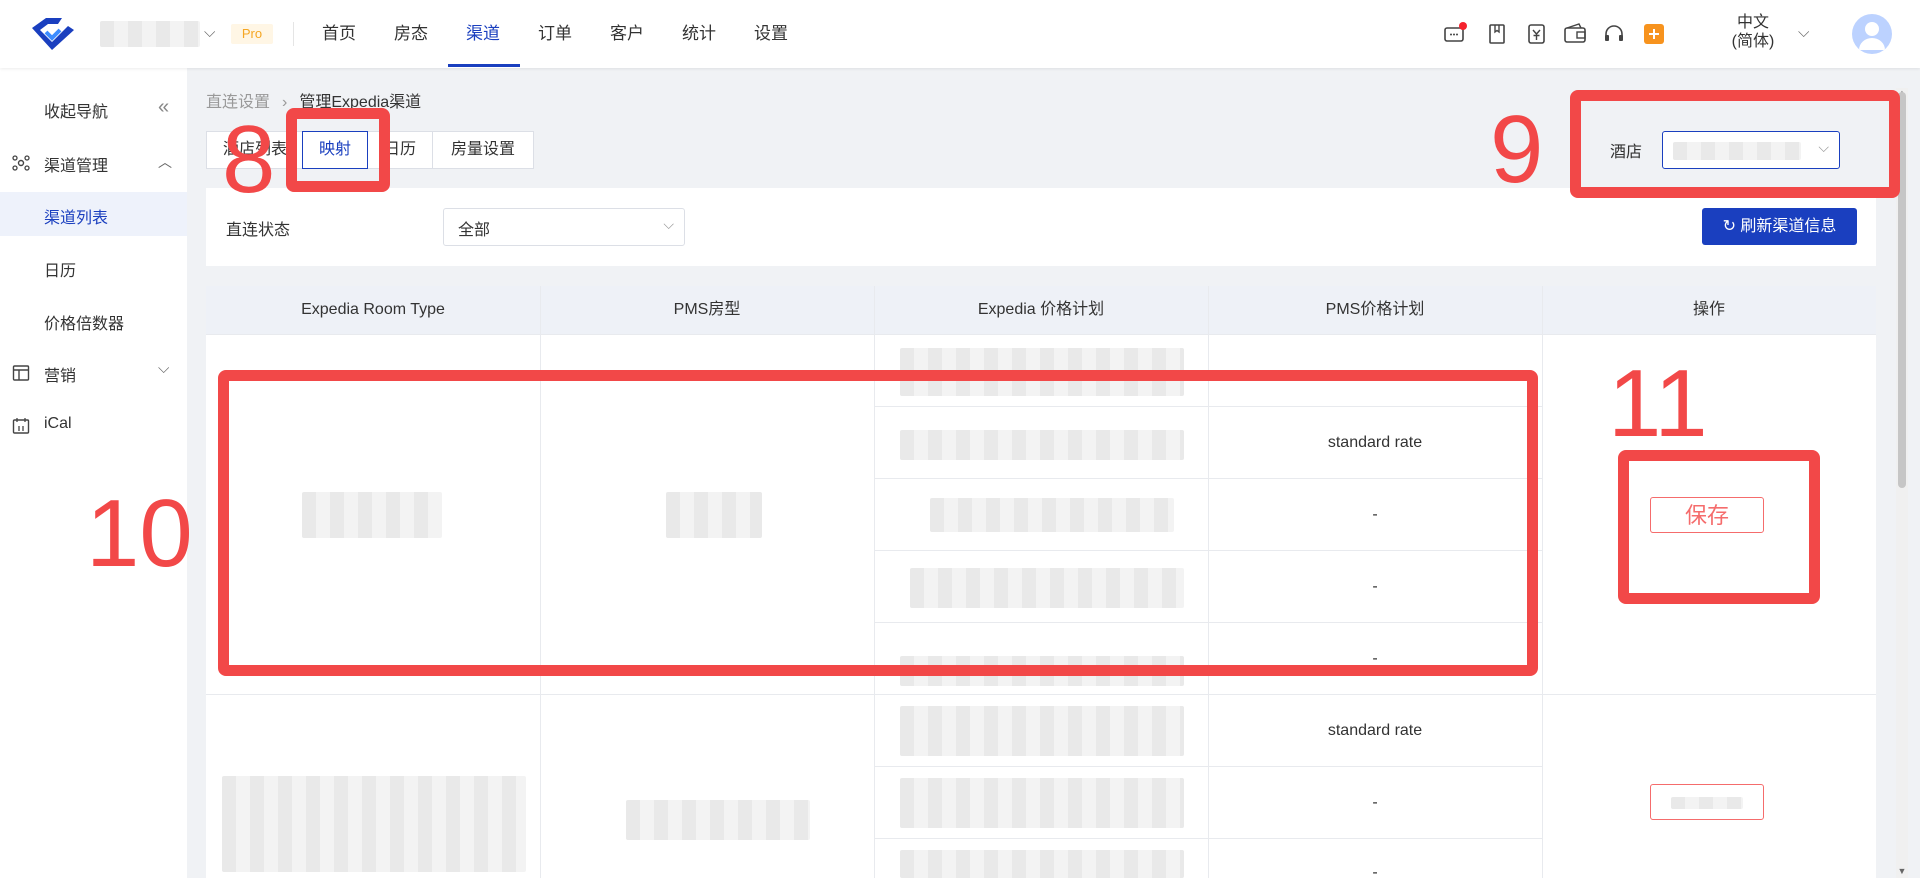  Describe the element at coordinates (1731, 226) in the screenshot. I see `refresh-icon: ↻` at that location.